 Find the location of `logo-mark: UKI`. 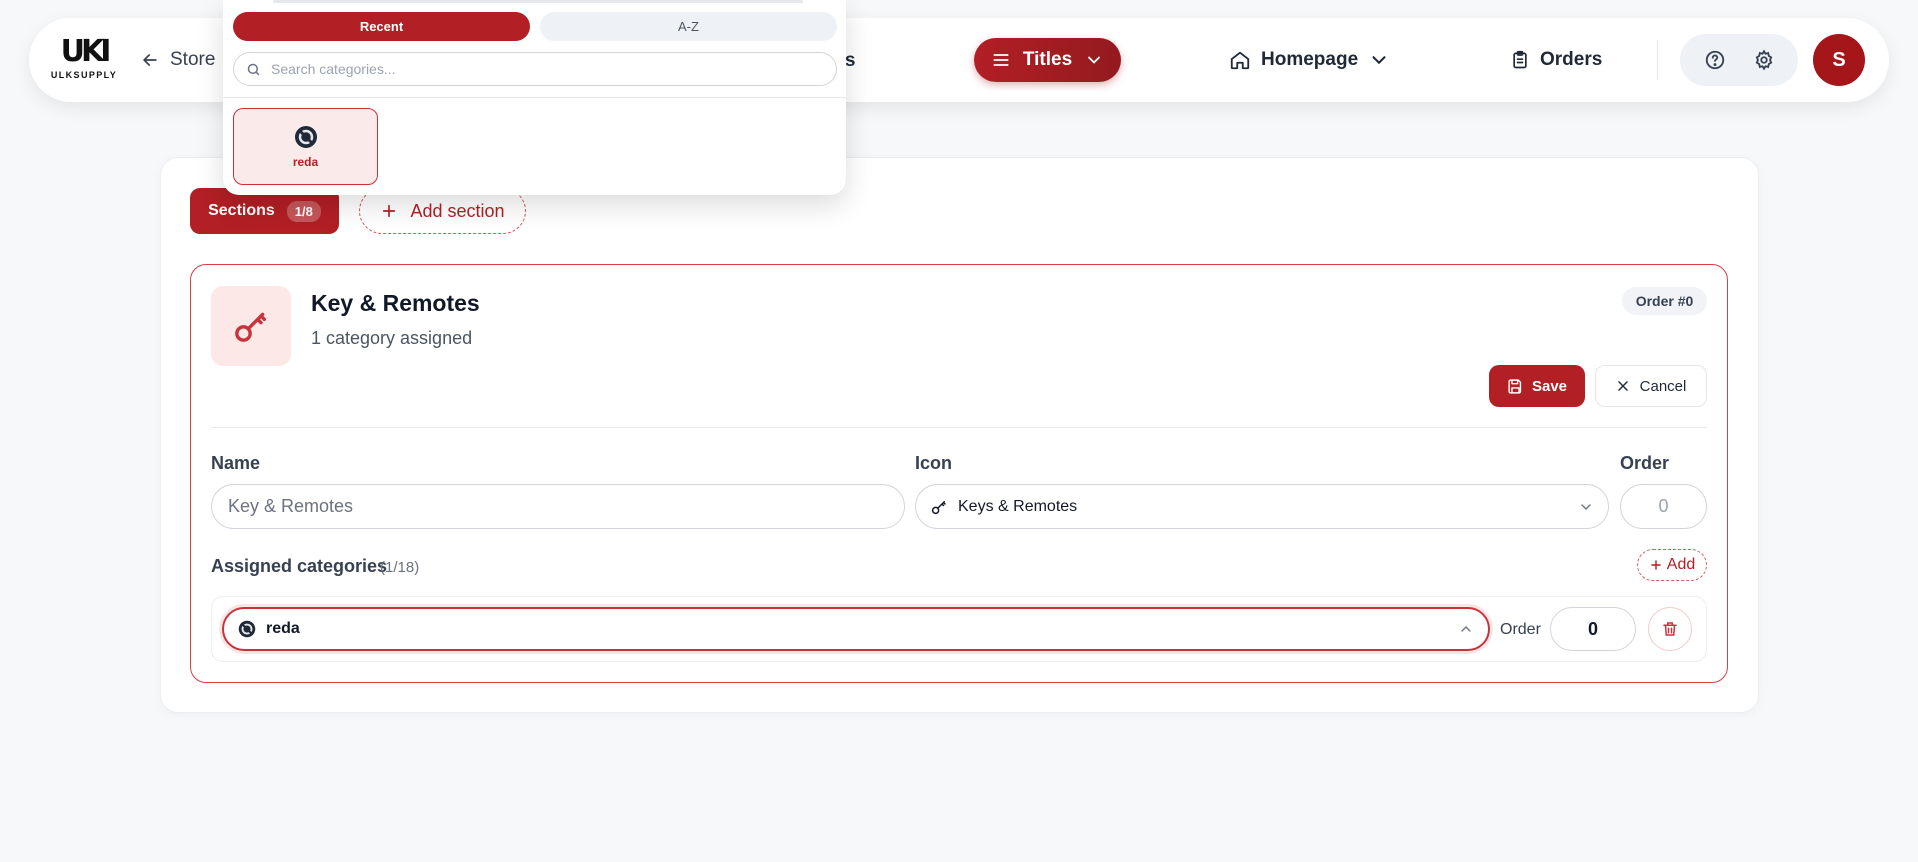

logo-mark: UKI is located at coordinates (86, 51).